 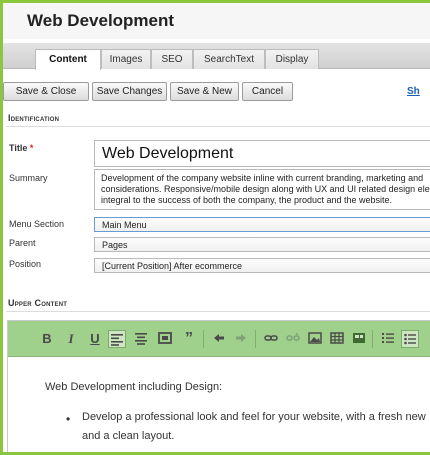 What do you see at coordinates (315, 339) in the screenshot?
I see `image-icon` at bounding box center [315, 339].